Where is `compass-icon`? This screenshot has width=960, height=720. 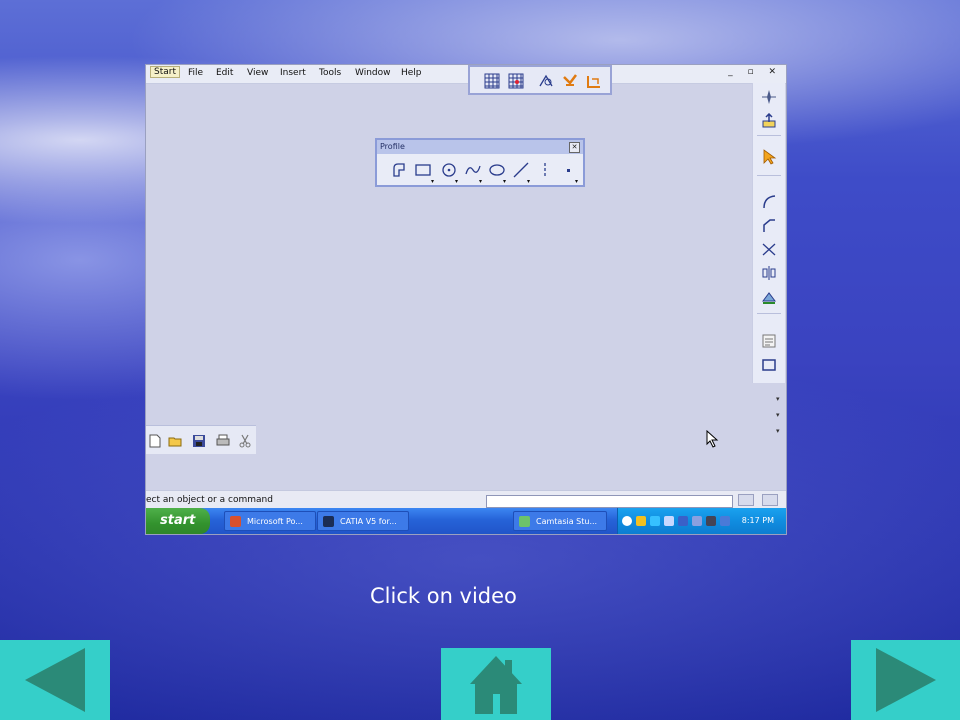 compass-icon is located at coordinates (769, 97).